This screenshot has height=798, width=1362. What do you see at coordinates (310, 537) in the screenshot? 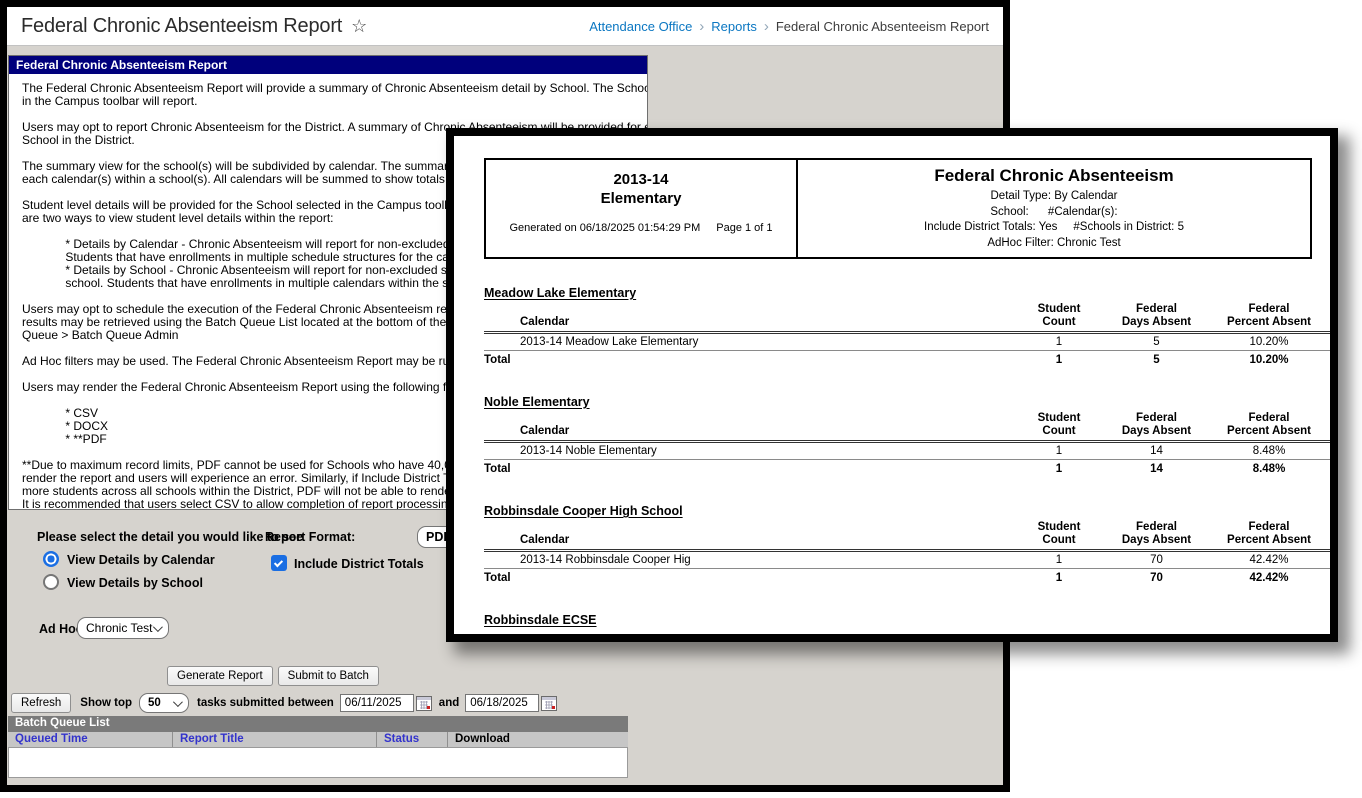
I see `report-format-label: Report Format:` at bounding box center [310, 537].